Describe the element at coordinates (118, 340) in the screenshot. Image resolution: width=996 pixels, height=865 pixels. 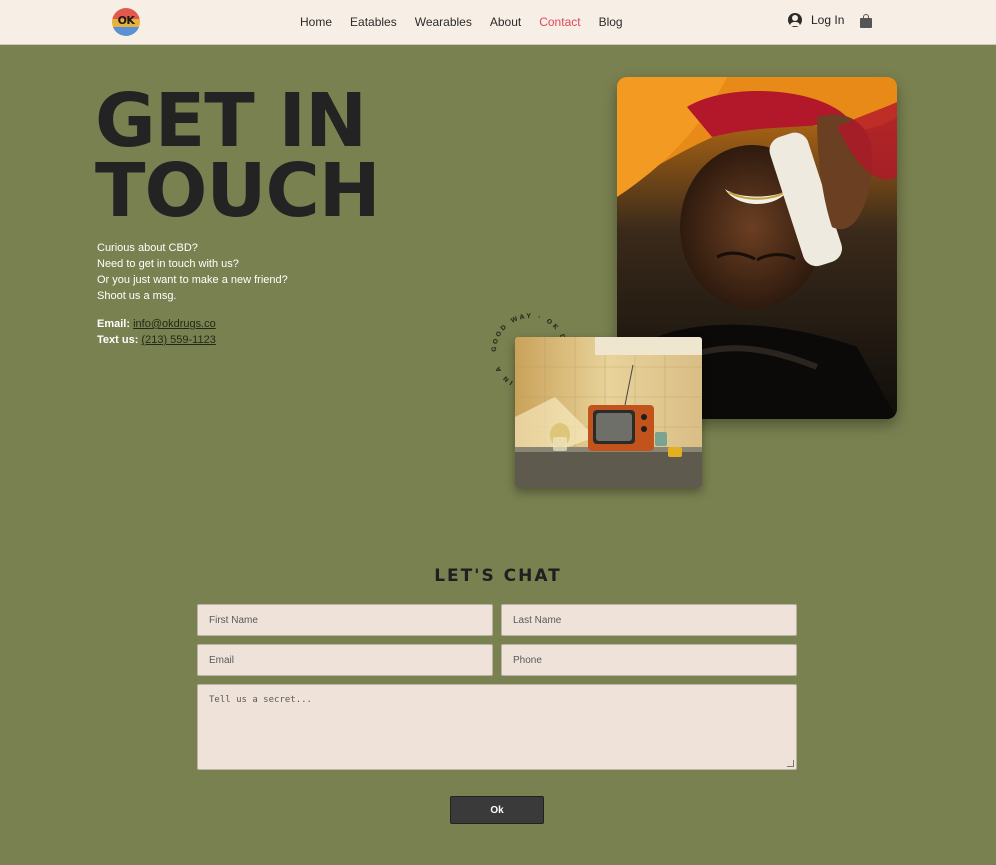
I see `text-label: Text us:` at that location.